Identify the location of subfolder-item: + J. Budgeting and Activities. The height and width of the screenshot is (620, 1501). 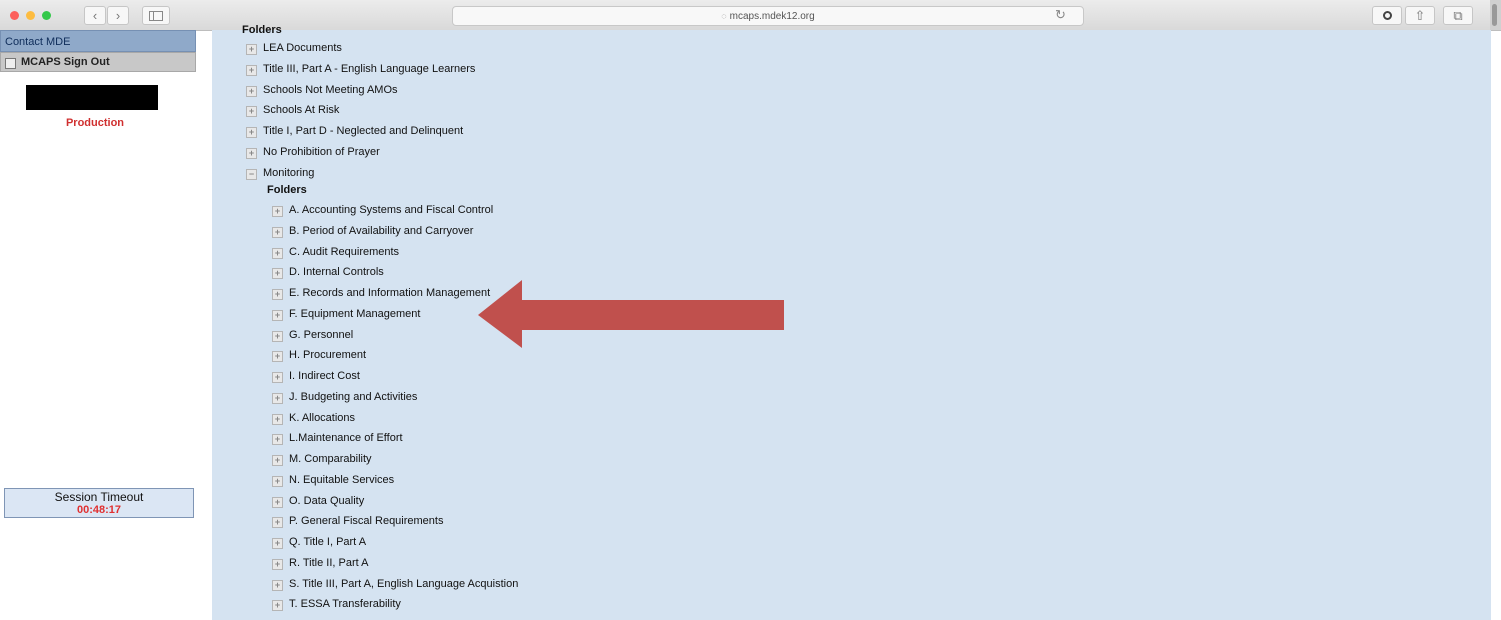
(344, 397).